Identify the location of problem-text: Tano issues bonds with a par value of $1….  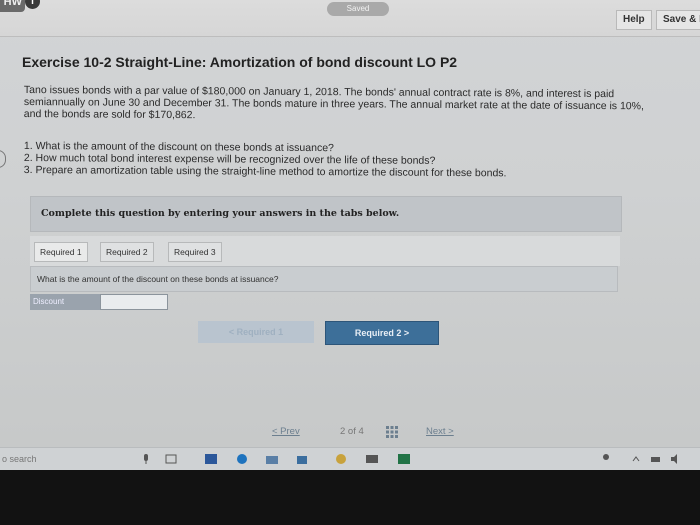
(333, 103).